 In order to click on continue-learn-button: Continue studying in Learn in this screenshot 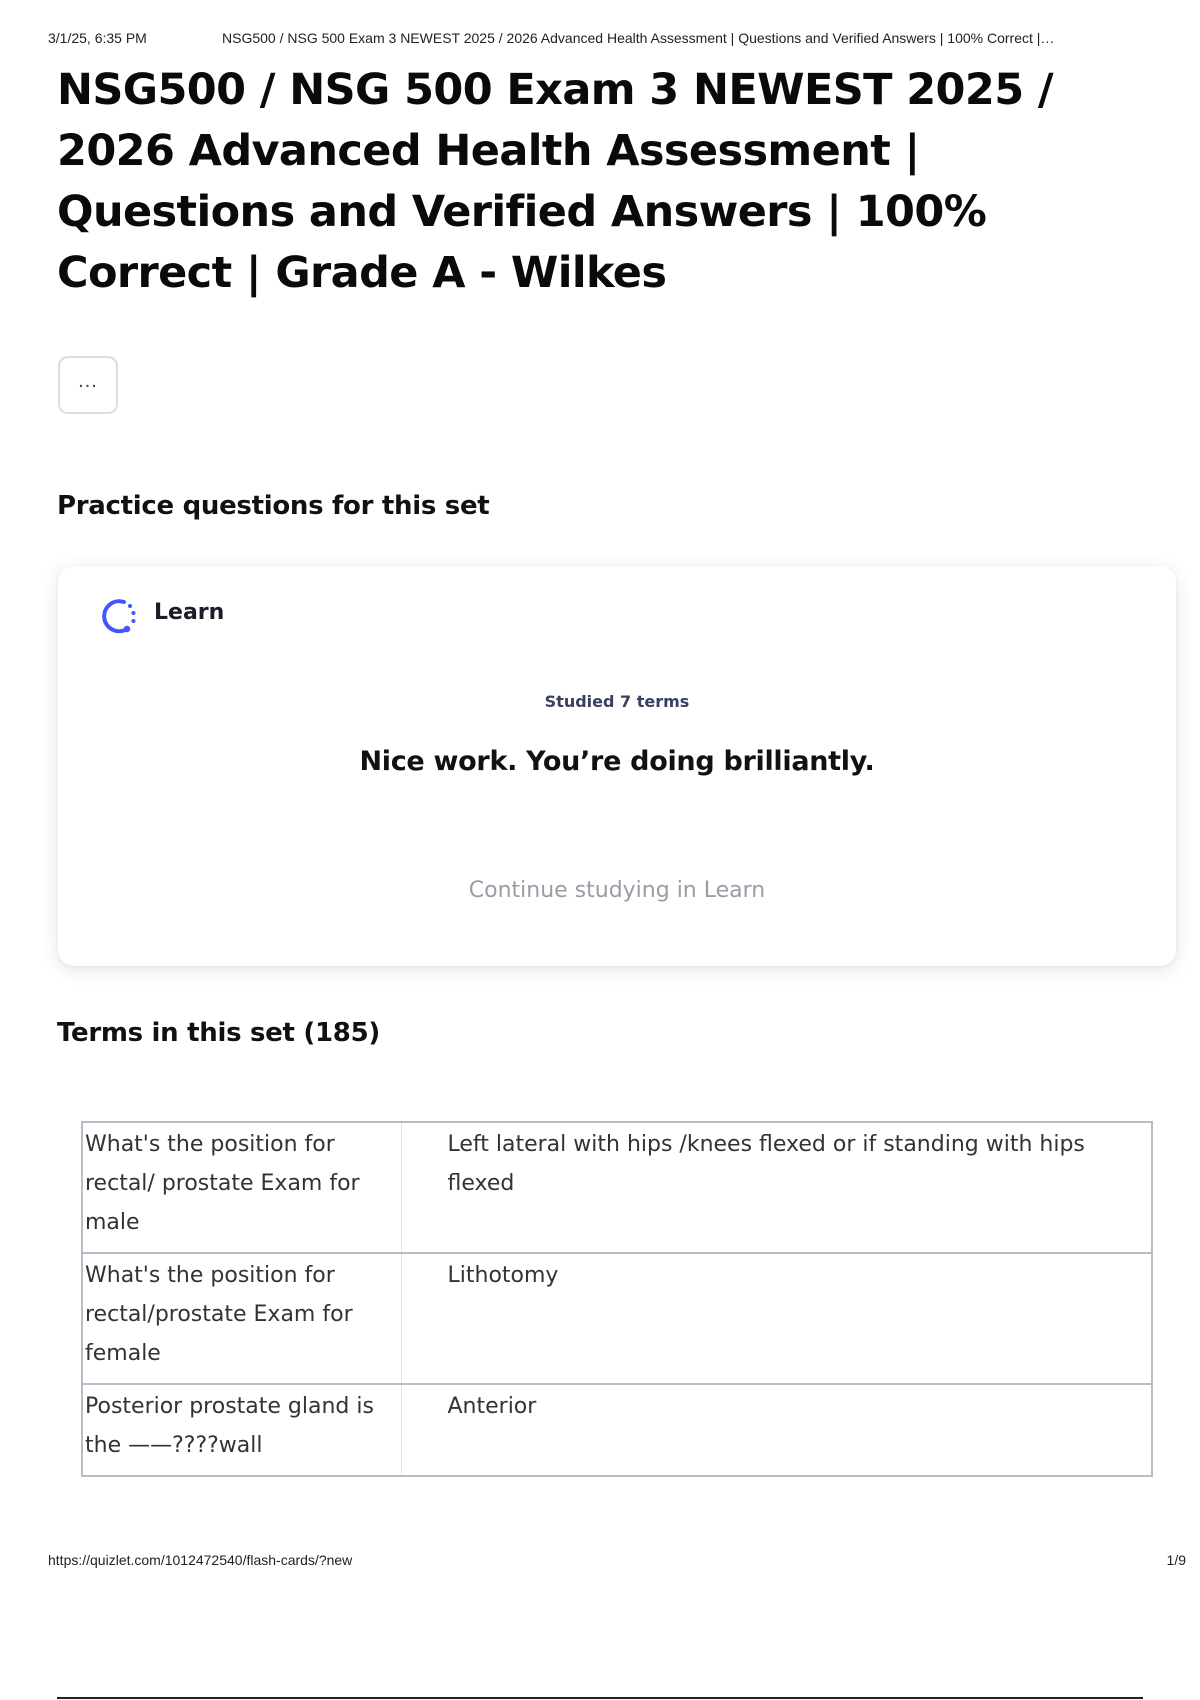, I will do `click(617, 890)`.